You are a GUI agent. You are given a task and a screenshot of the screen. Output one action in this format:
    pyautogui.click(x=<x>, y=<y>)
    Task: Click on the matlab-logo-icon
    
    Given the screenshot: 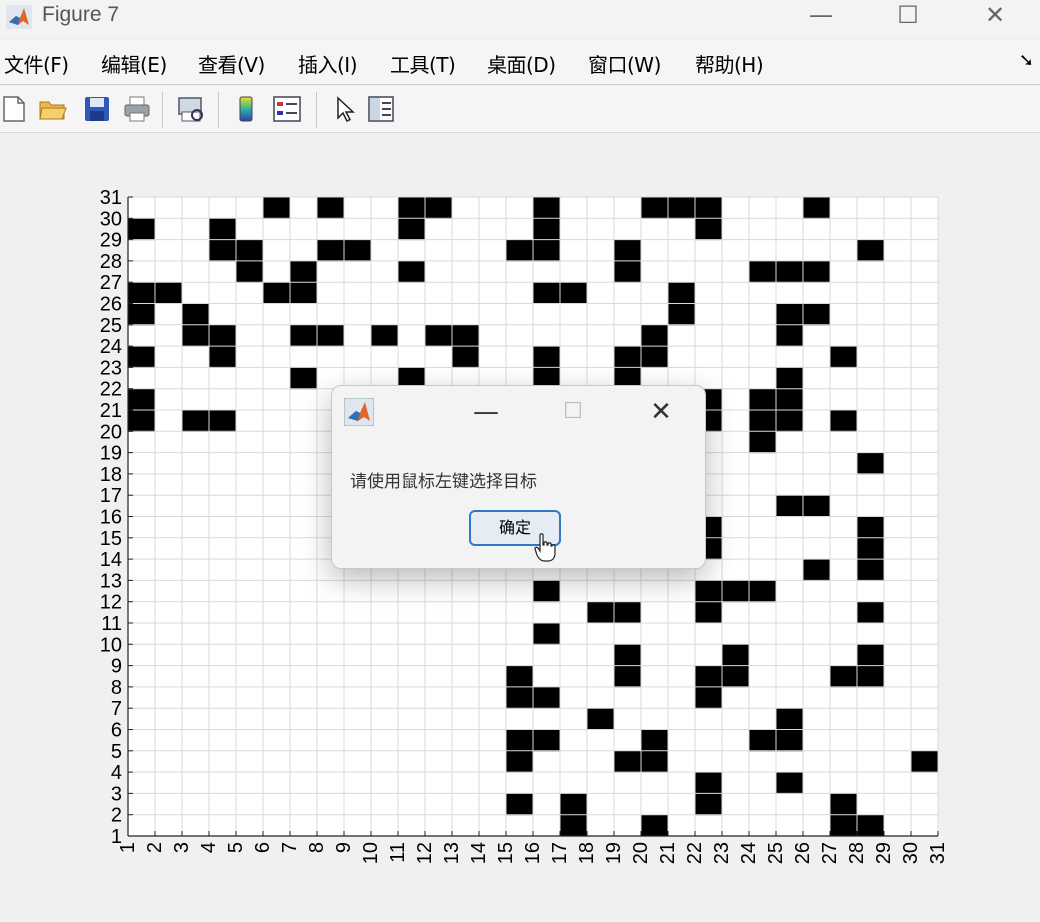 What is the action you would take?
    pyautogui.click(x=359, y=412)
    